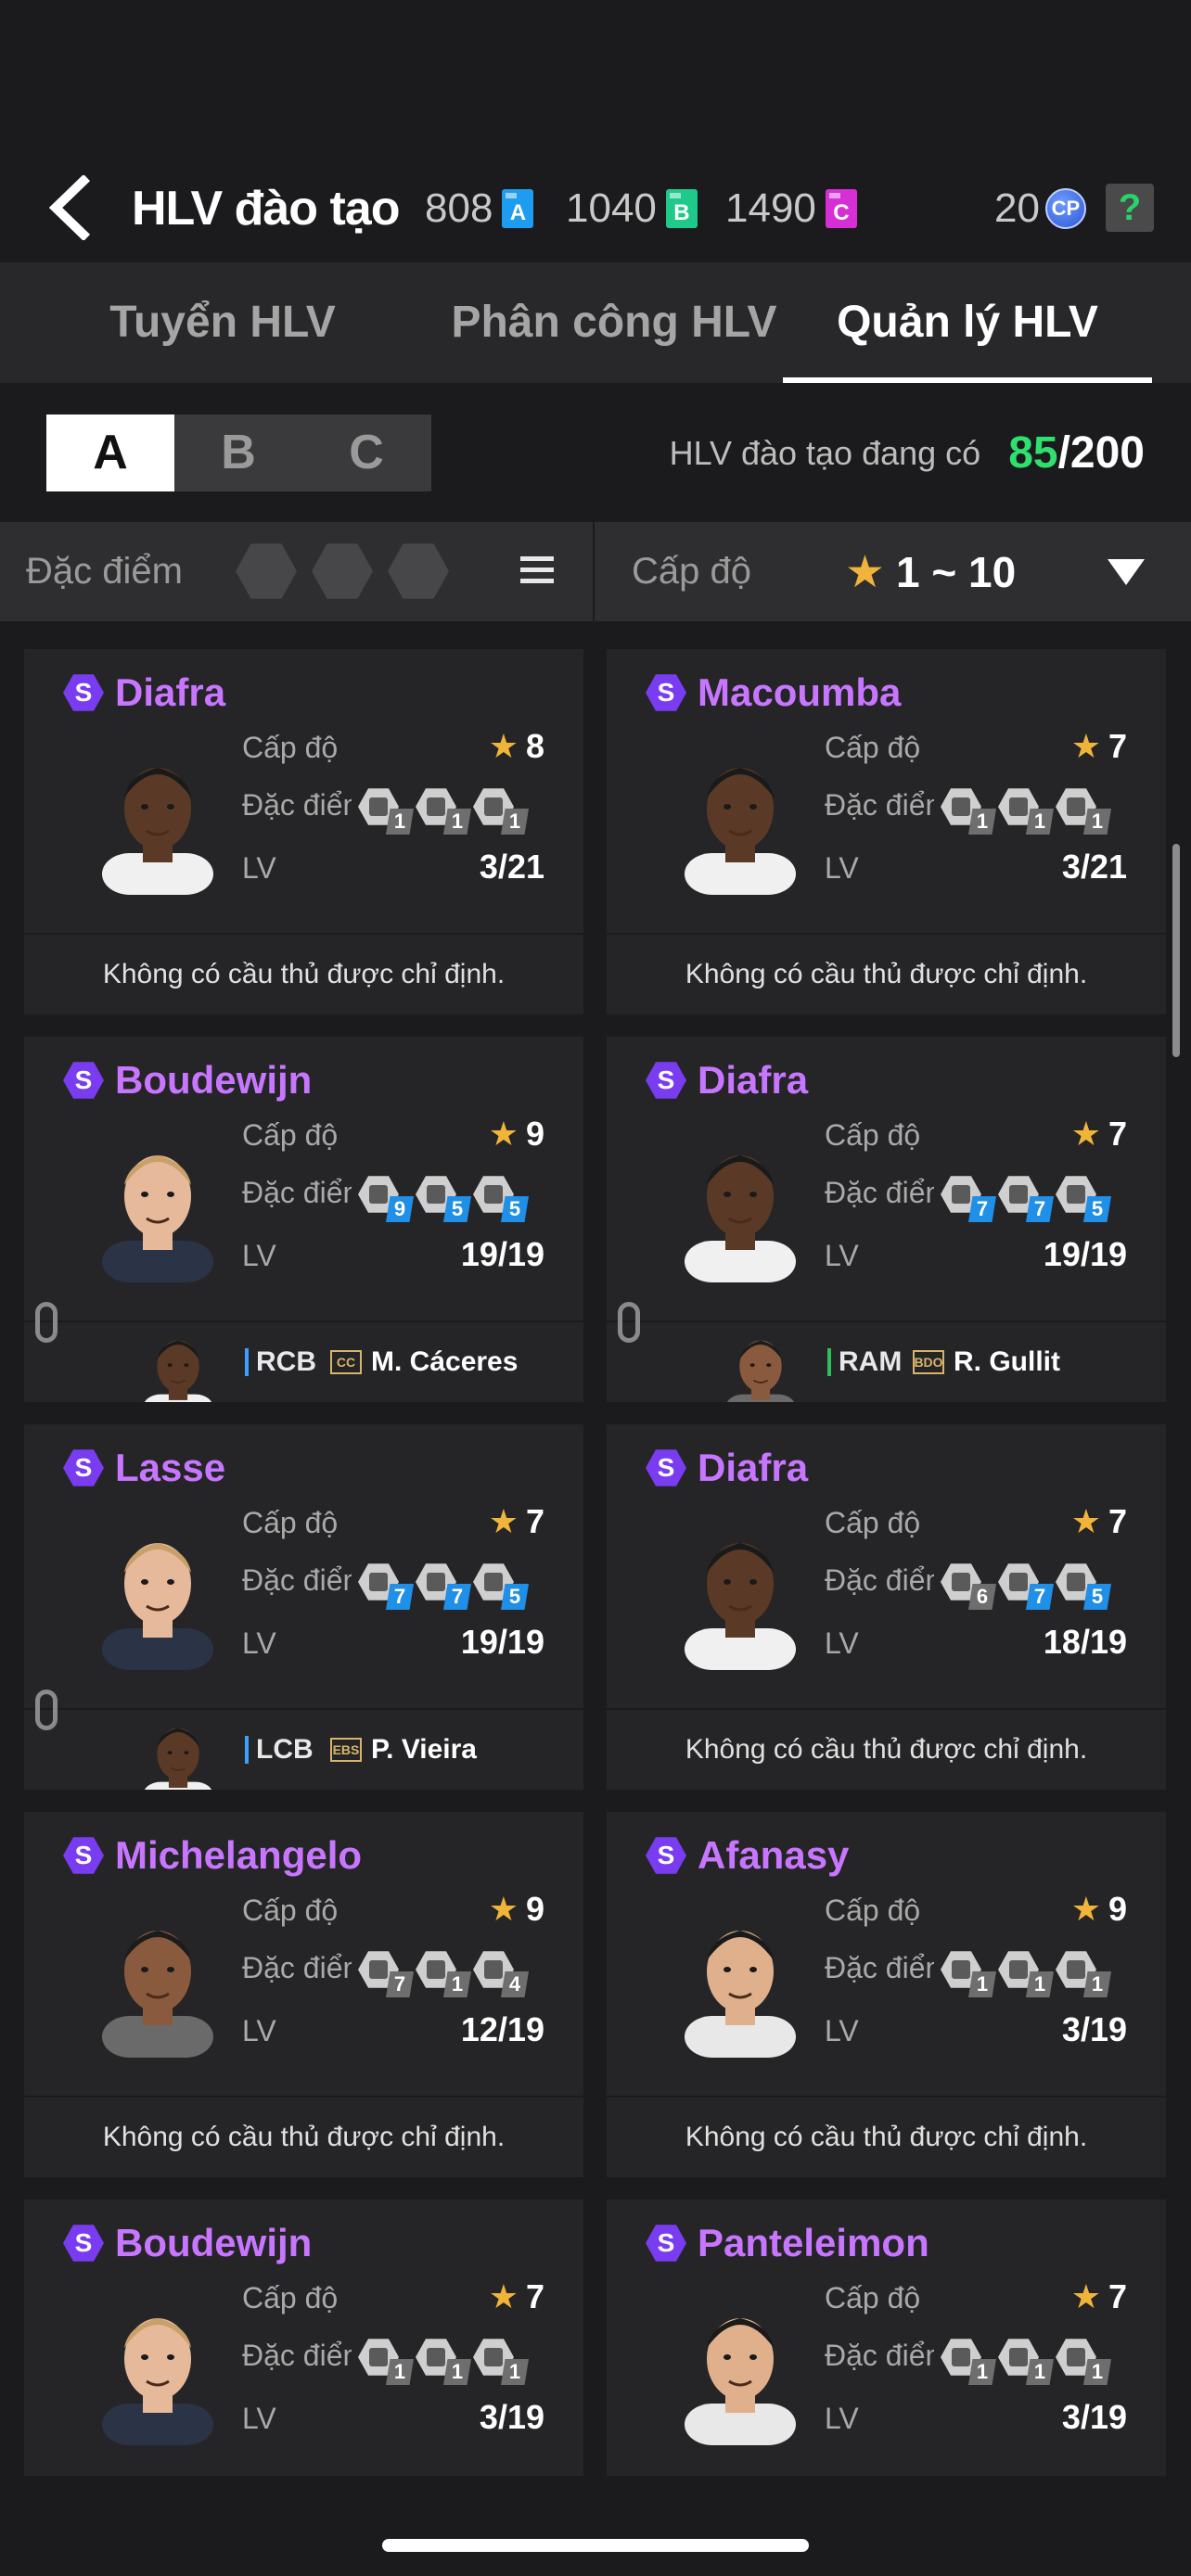 The image size is (1191, 2576). Describe the element at coordinates (886, 1749) in the screenshot. I see `no-player-text: Không có cầu thủ được chỉ định.` at that location.